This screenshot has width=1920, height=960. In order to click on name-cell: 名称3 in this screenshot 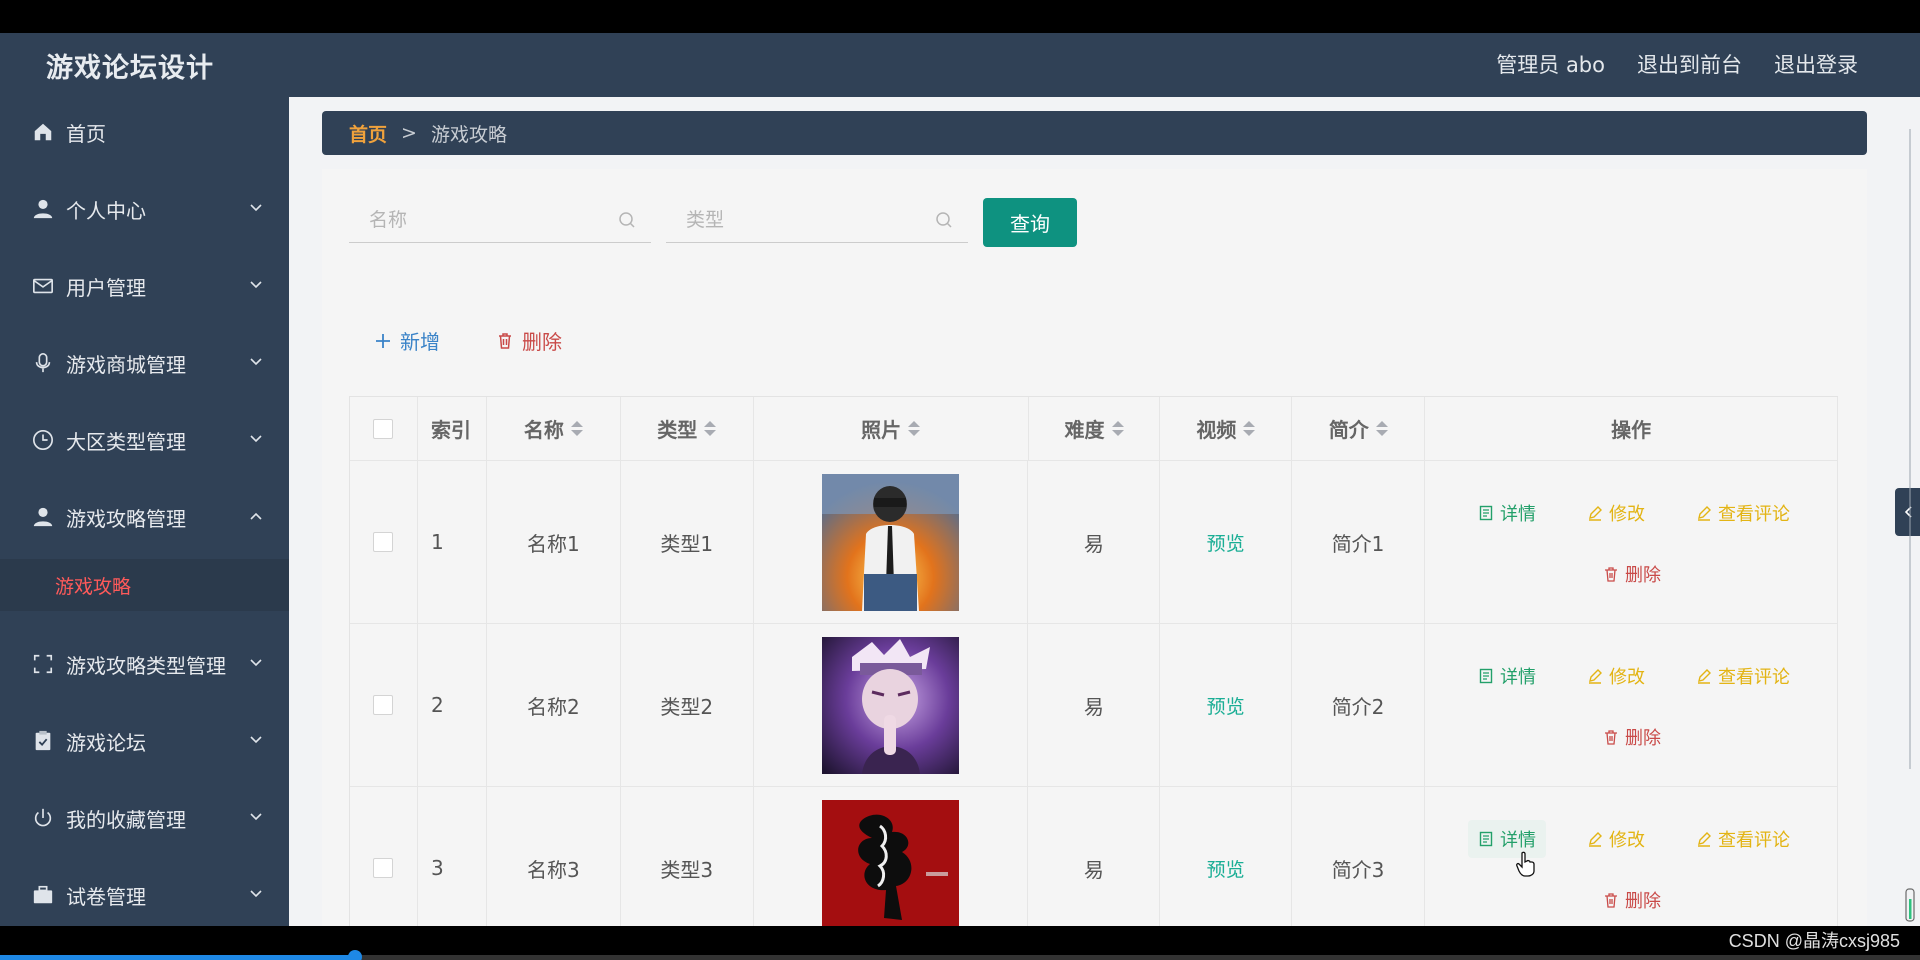, I will do `click(554, 856)`.